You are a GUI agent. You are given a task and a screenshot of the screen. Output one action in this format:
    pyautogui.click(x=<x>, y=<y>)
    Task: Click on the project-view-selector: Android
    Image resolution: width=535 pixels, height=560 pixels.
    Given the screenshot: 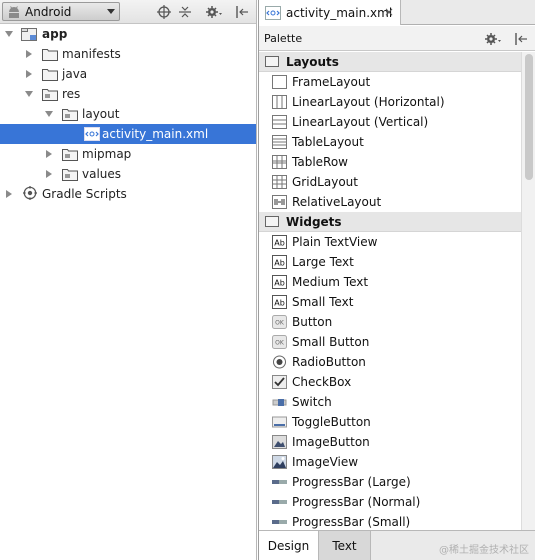 What is the action you would take?
    pyautogui.click(x=61, y=11)
    